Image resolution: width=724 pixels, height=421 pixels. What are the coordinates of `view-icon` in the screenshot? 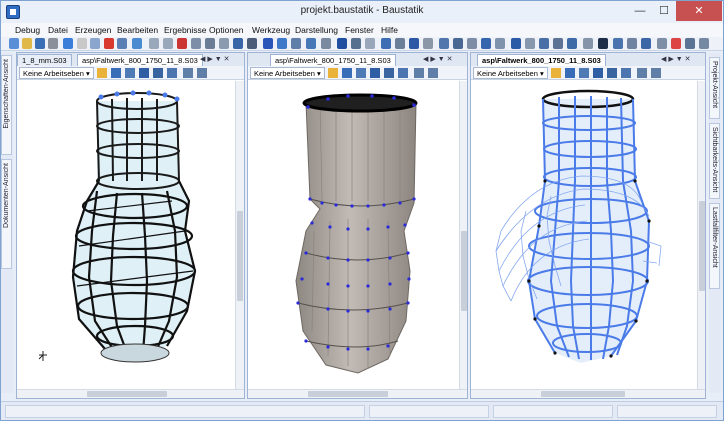 It's located at (252, 43).